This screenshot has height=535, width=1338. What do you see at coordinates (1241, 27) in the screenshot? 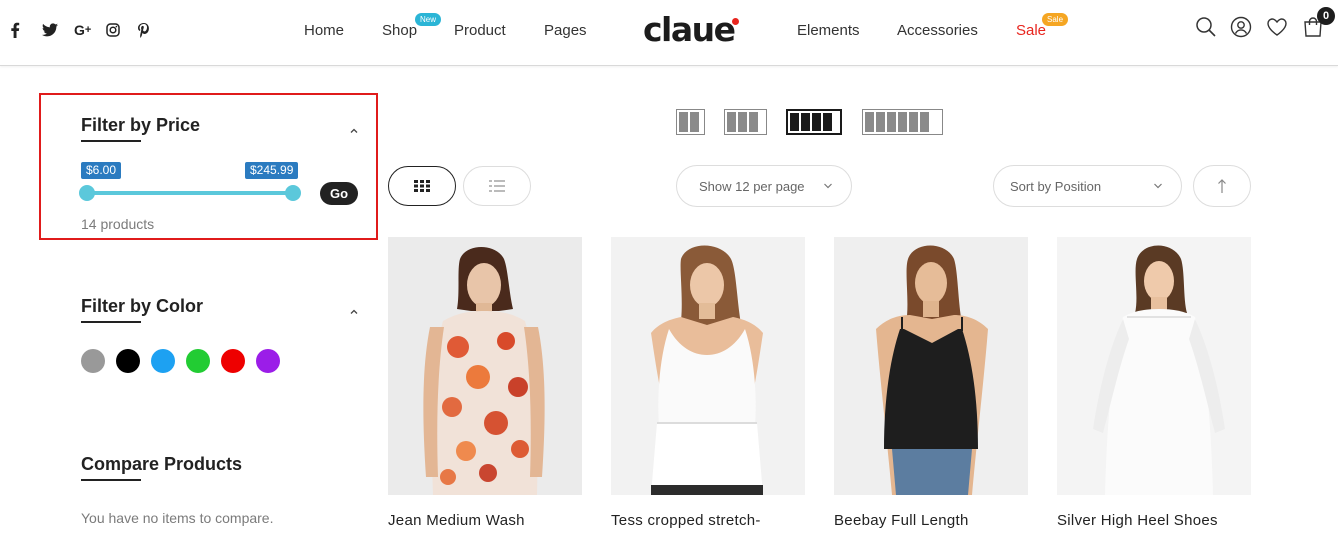
I see `account-icon` at bounding box center [1241, 27].